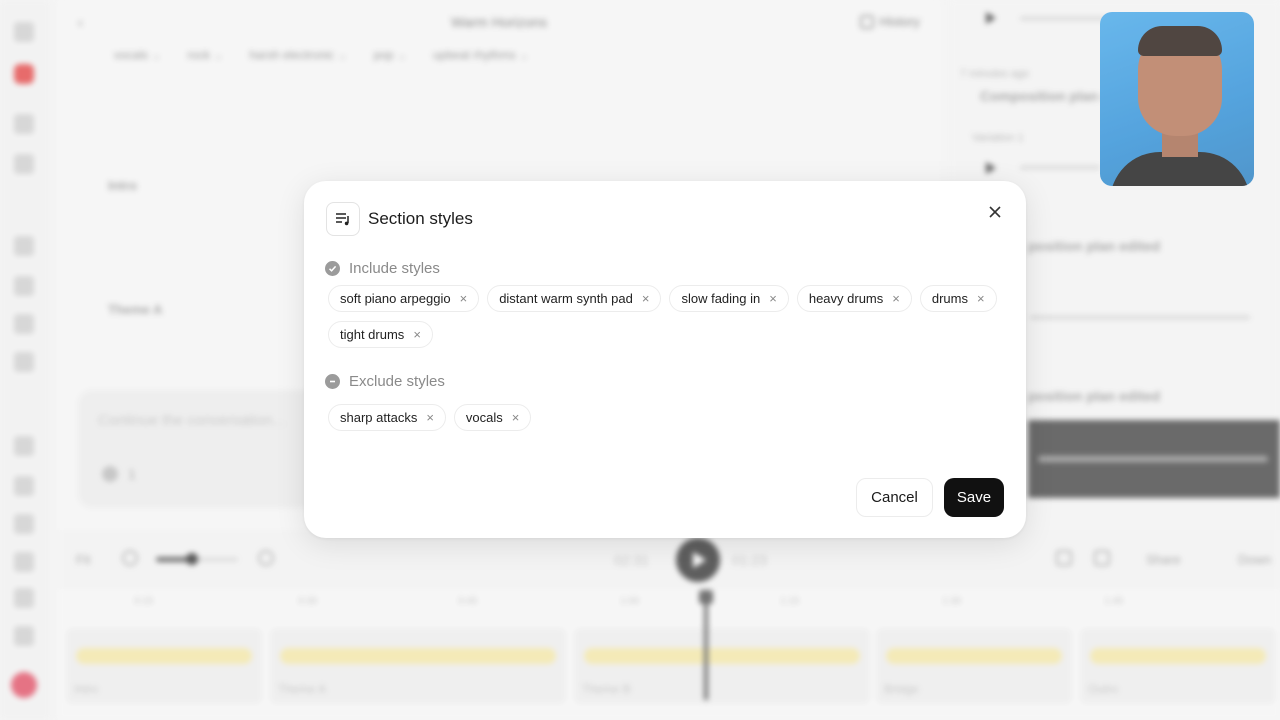  What do you see at coordinates (394, 268) in the screenshot?
I see `include-styles-label: Include styles` at bounding box center [394, 268].